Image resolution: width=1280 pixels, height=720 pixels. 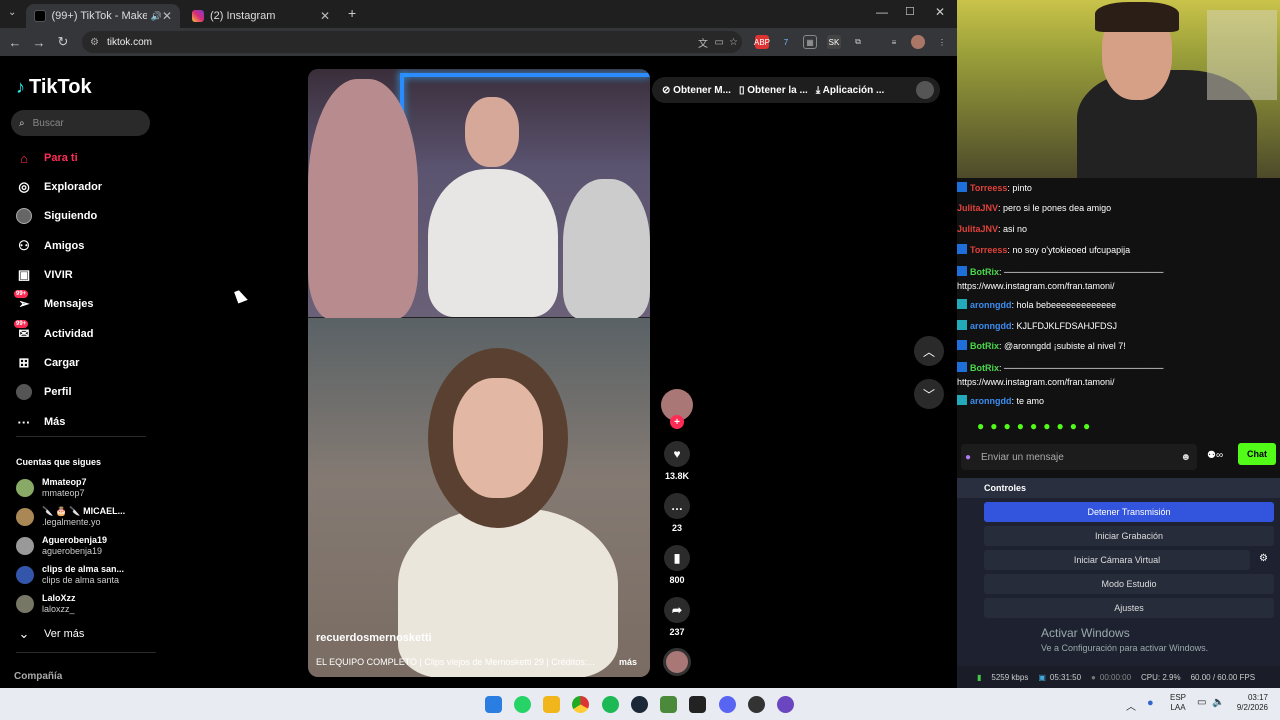 I want to click on nav-item-amigos: ⚇ Amigos, so click(x=50, y=246).